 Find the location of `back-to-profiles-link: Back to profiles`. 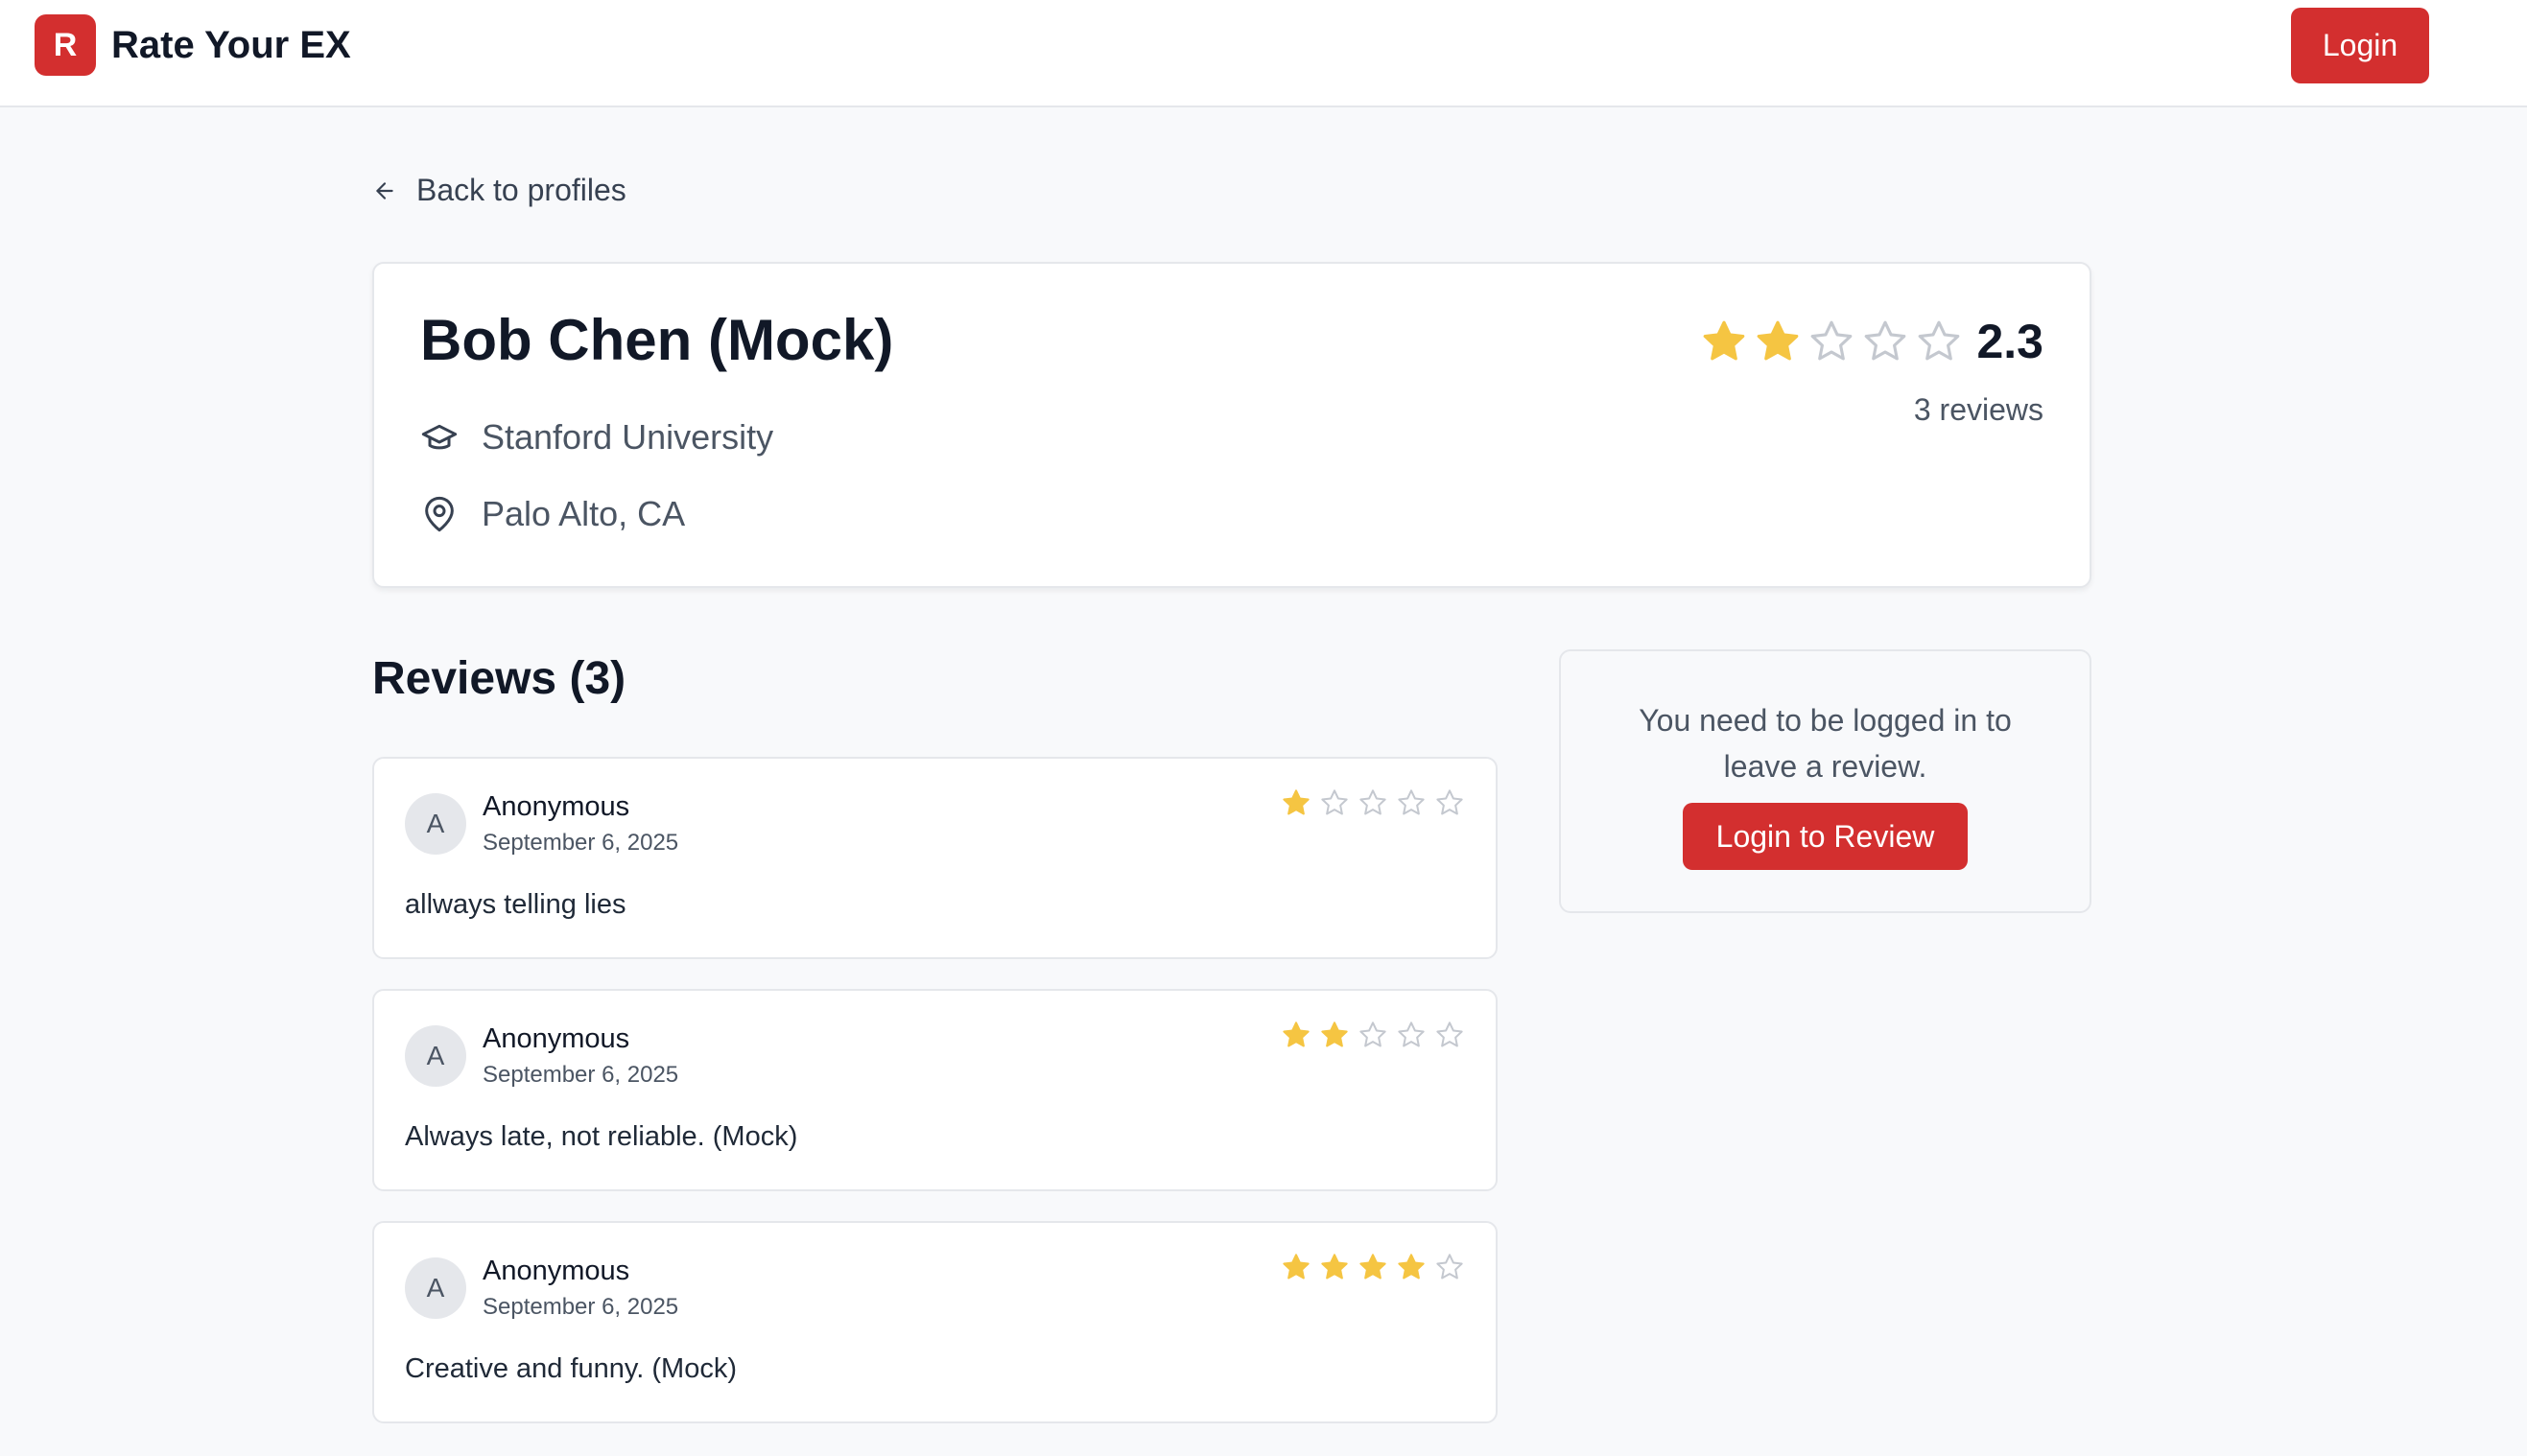

back-to-profiles-link: Back to profiles is located at coordinates (499, 191).